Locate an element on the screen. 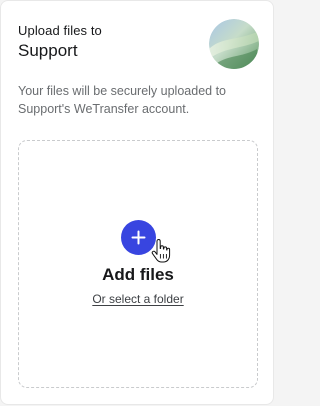 Image resolution: width=320 pixels, height=406 pixels. hand-pointer-cursor-icon is located at coordinates (161, 251).